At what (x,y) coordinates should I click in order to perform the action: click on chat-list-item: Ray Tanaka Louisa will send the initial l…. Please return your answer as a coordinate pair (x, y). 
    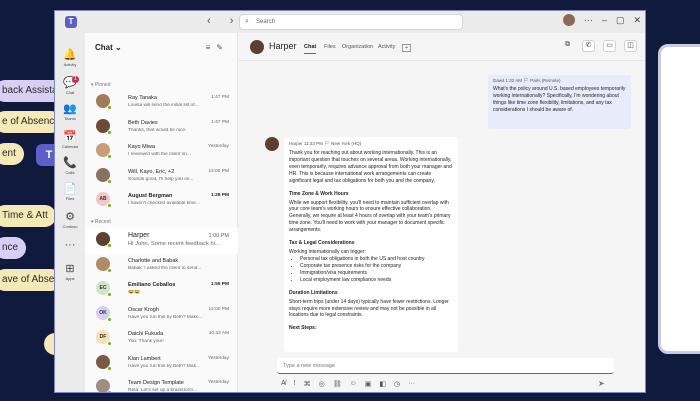
    Looking at the image, I should click on (161, 103).